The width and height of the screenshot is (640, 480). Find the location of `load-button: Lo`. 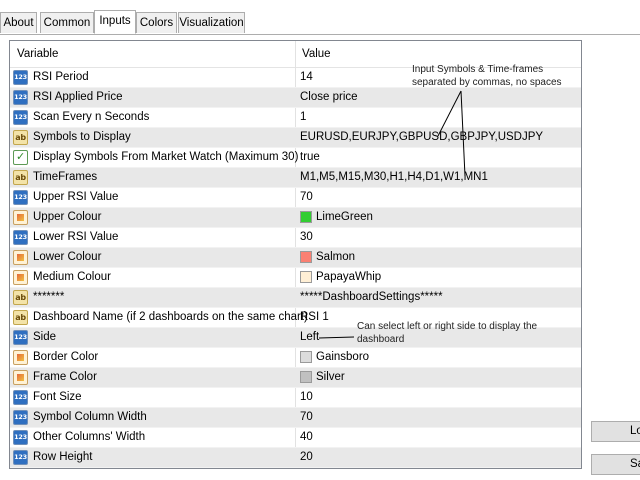

load-button: Lo is located at coordinates (615, 431).